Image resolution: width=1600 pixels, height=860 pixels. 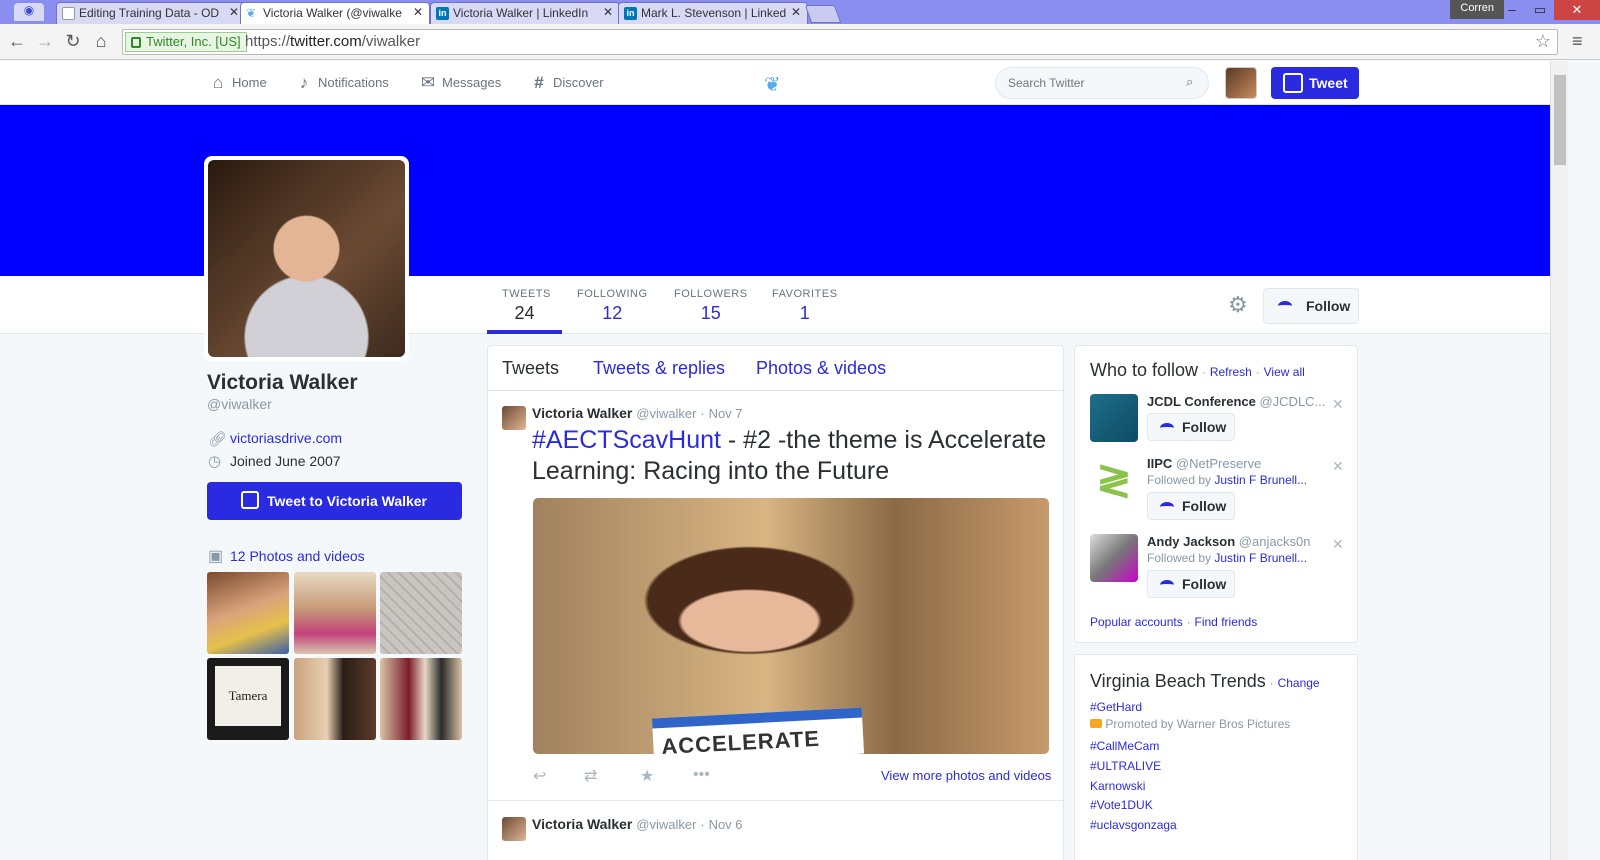 I want to click on nav-discover: # Discover, so click(x=566, y=83).